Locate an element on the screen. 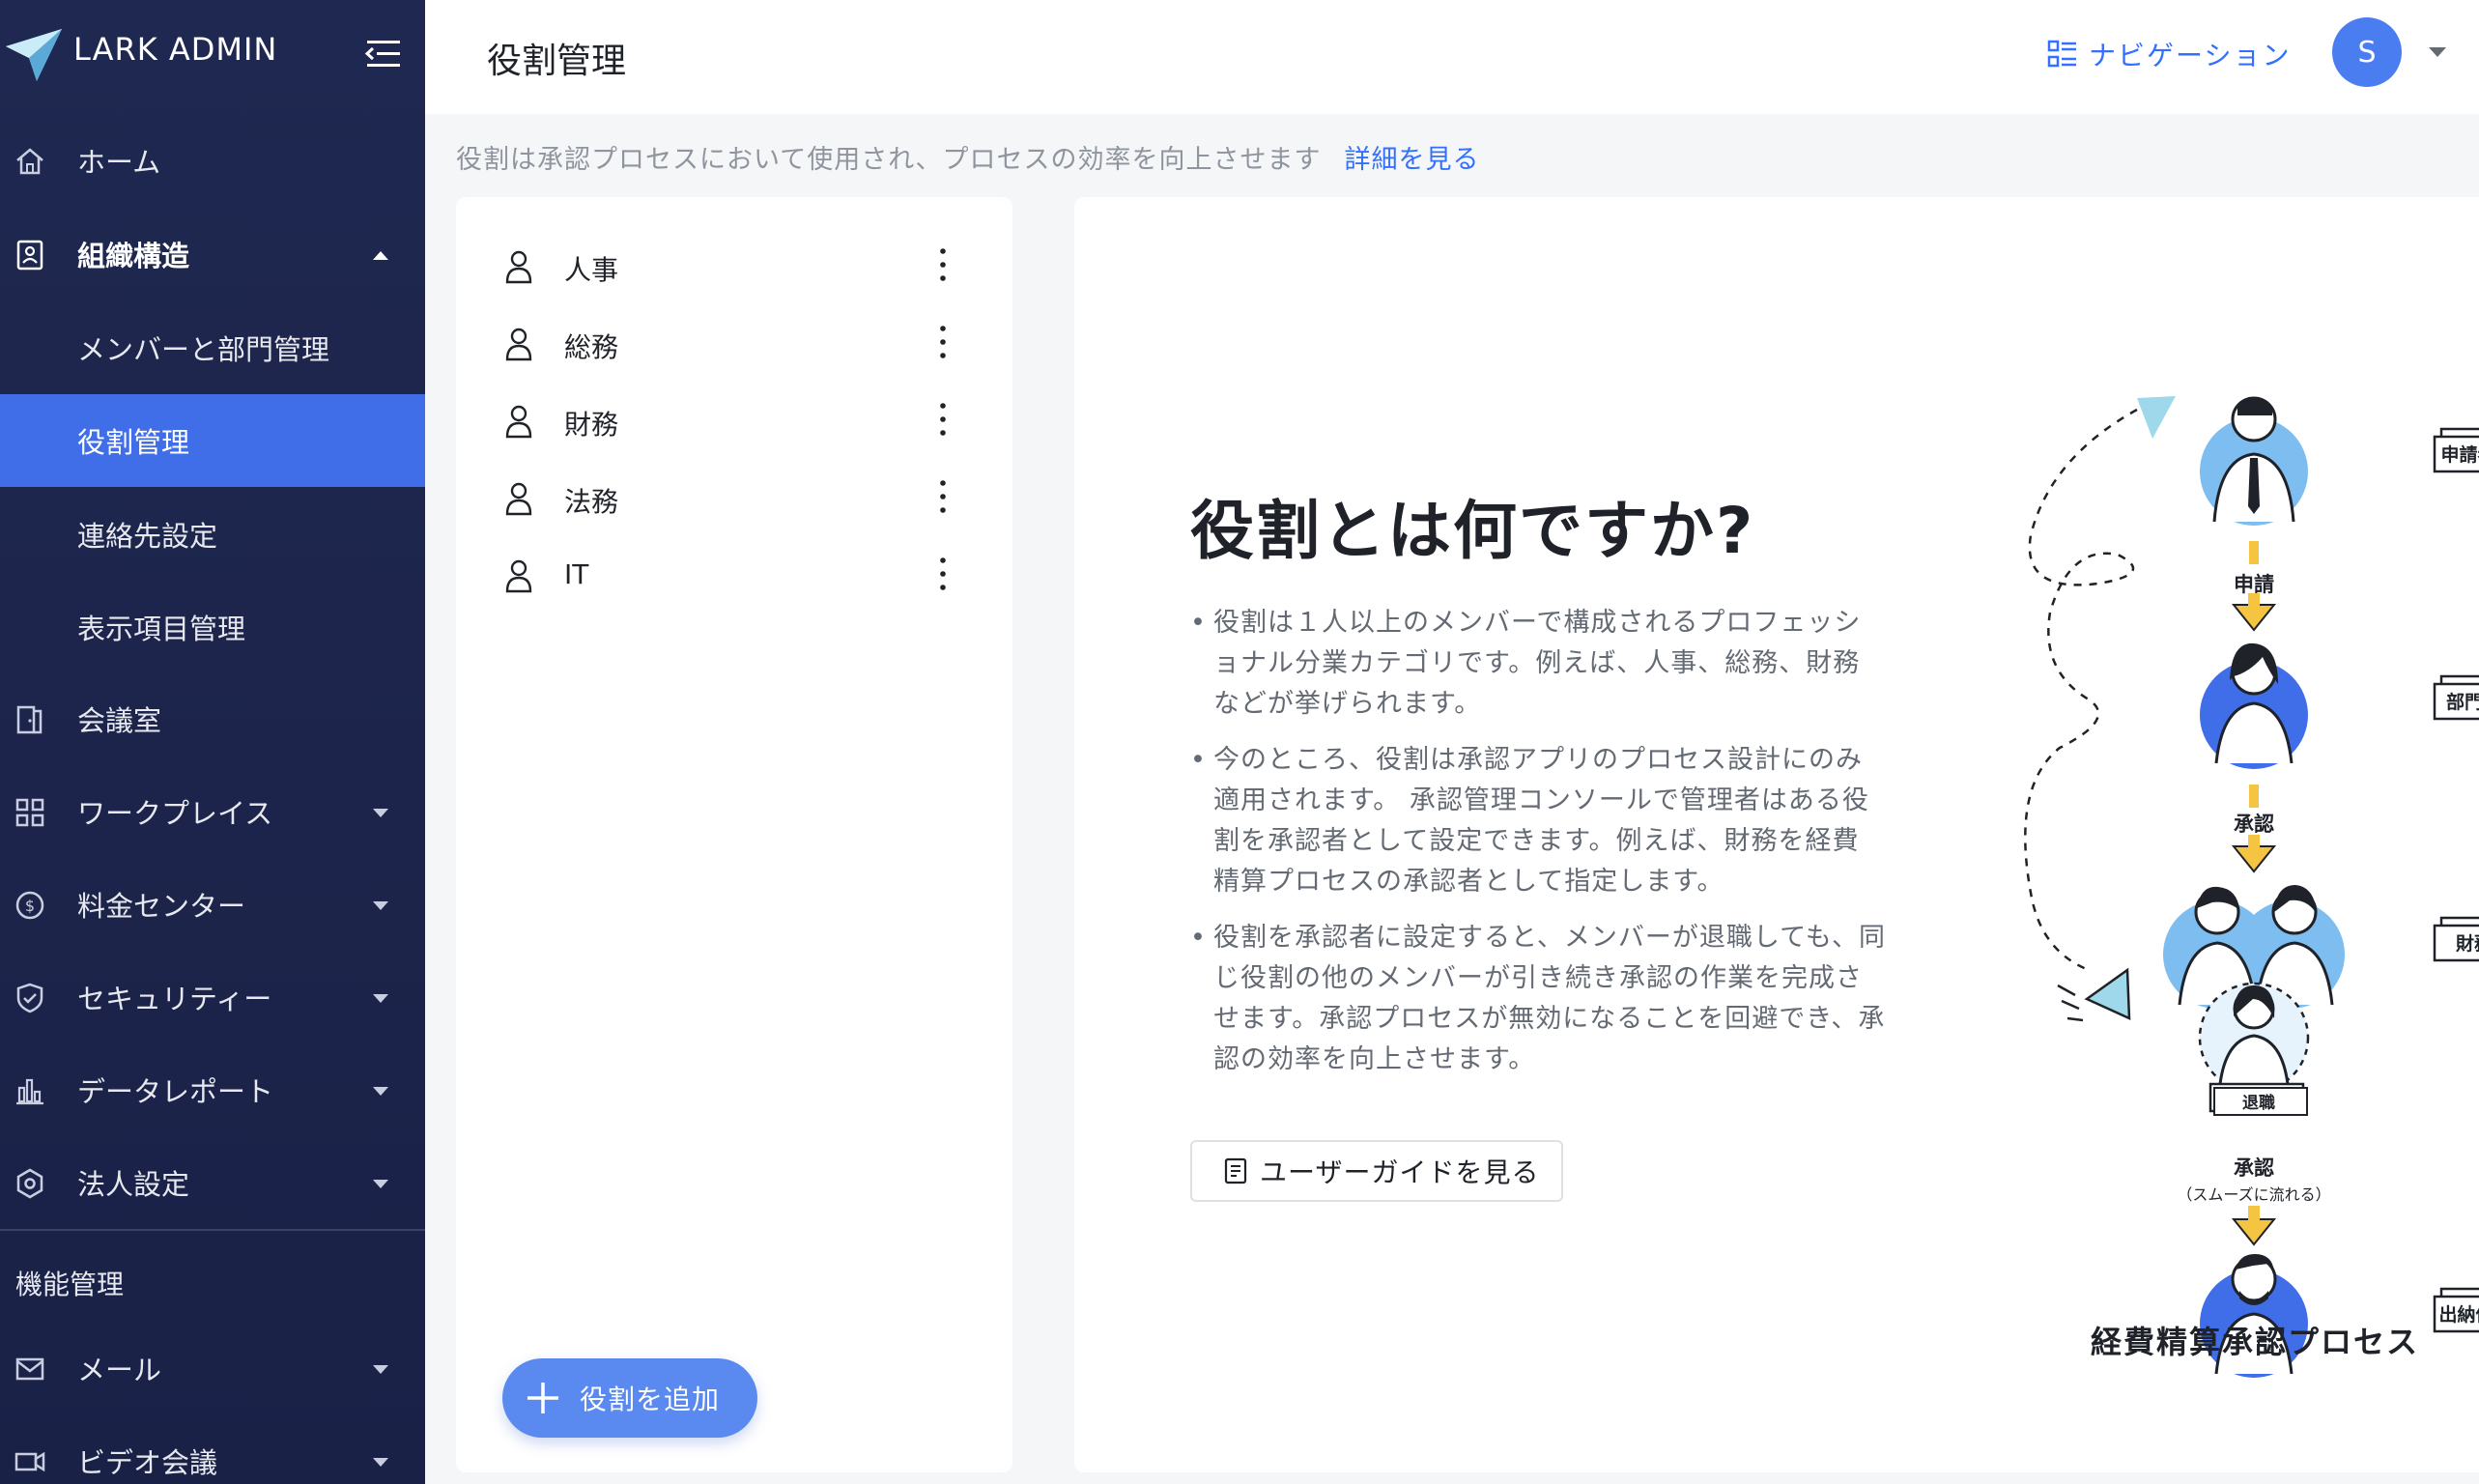 The height and width of the screenshot is (1484, 2479). brand-name: LARK ADMIN is located at coordinates (175, 50).